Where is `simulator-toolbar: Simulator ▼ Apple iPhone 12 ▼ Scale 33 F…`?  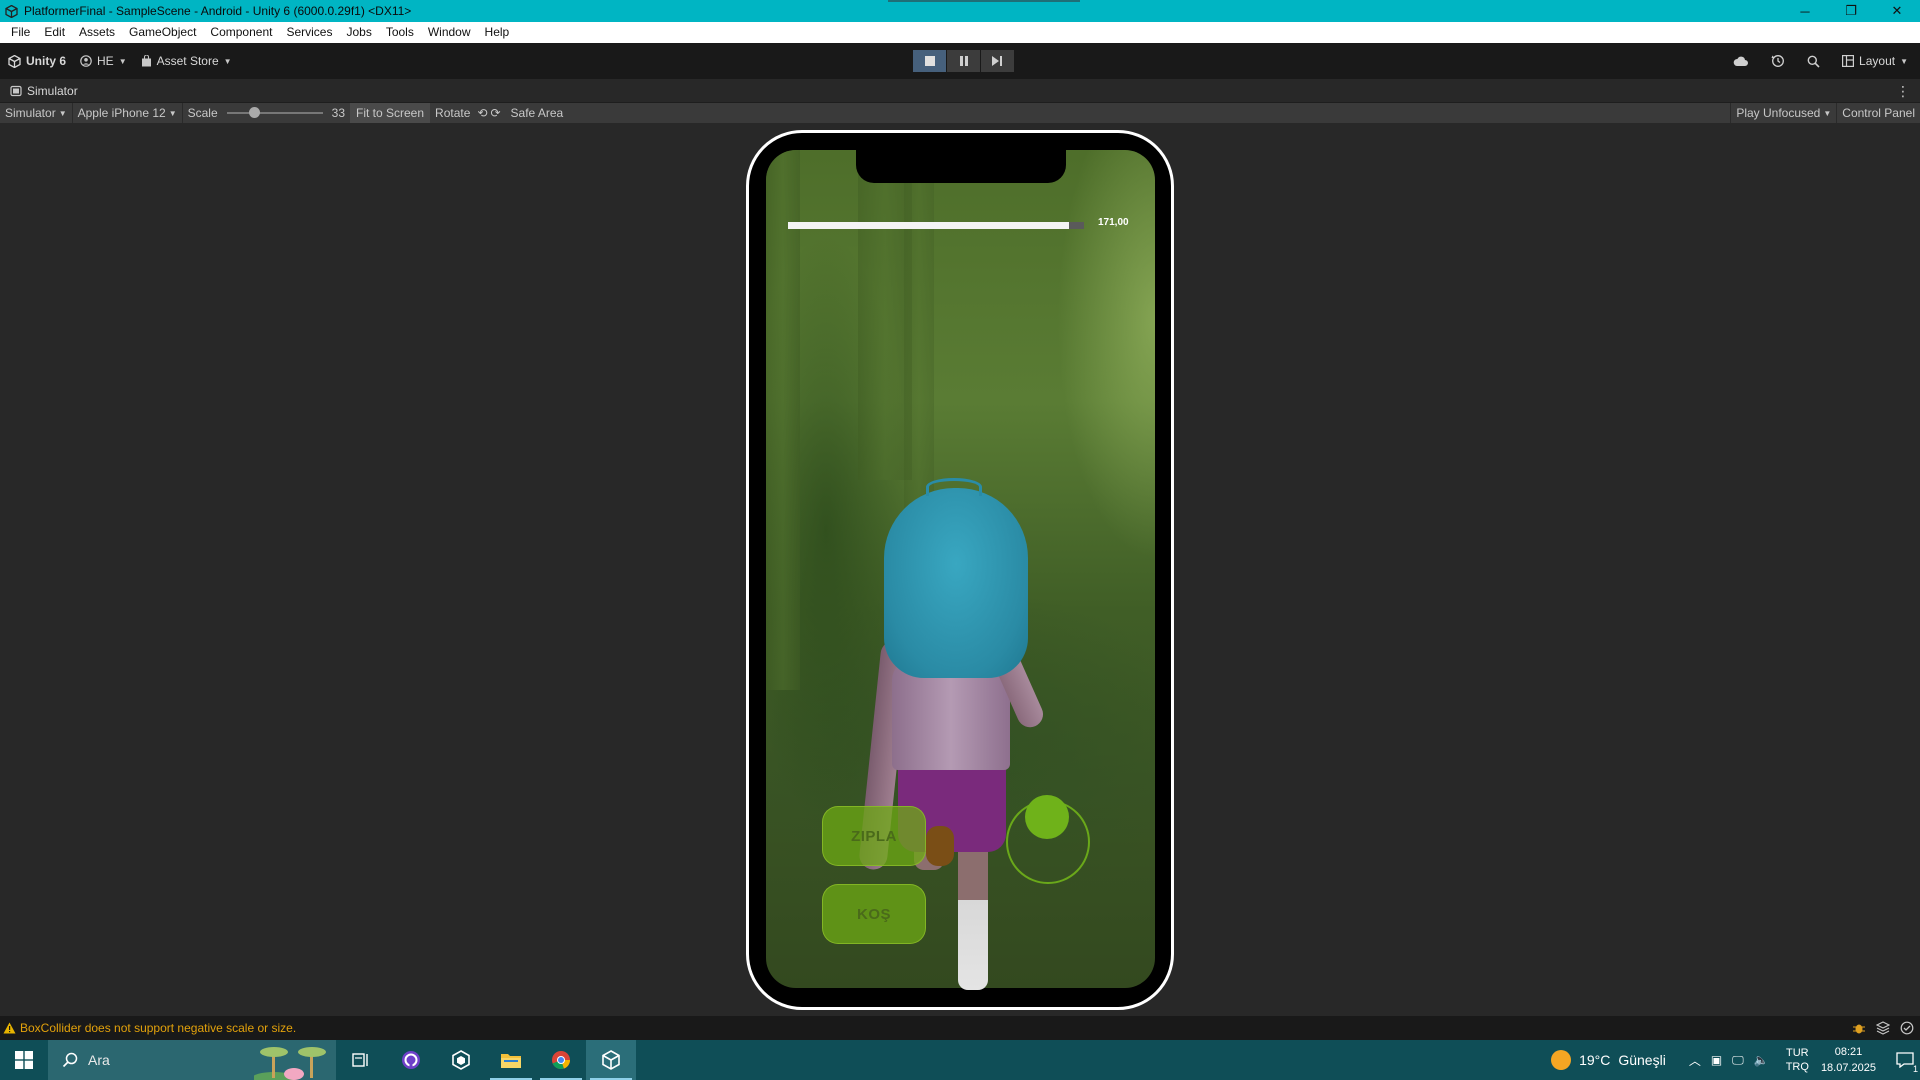
simulator-toolbar: Simulator ▼ Apple iPhone 12 ▼ Scale 33 F… is located at coordinates (960, 113).